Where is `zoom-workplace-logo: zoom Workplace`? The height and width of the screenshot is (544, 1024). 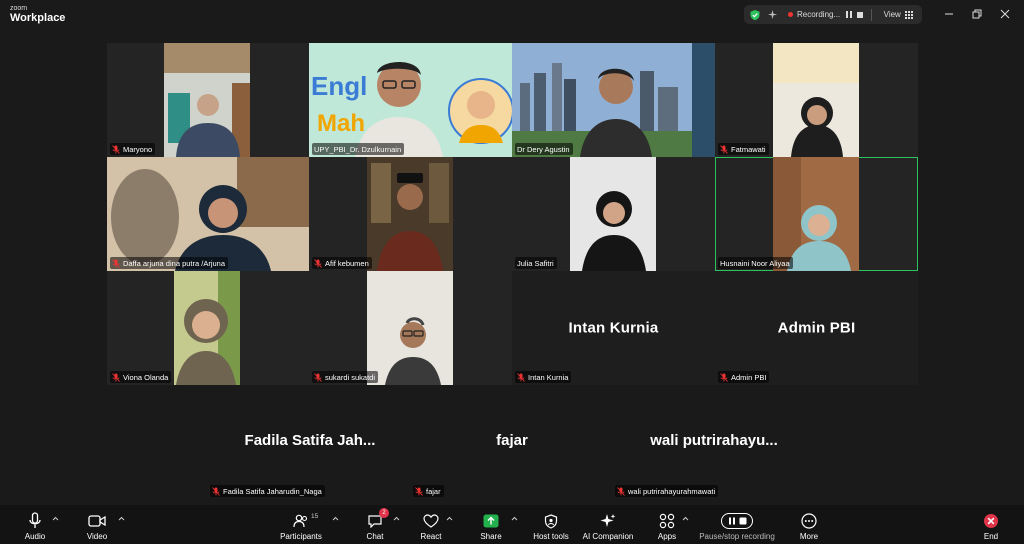 zoom-workplace-logo: zoom Workplace is located at coordinates (37, 14).